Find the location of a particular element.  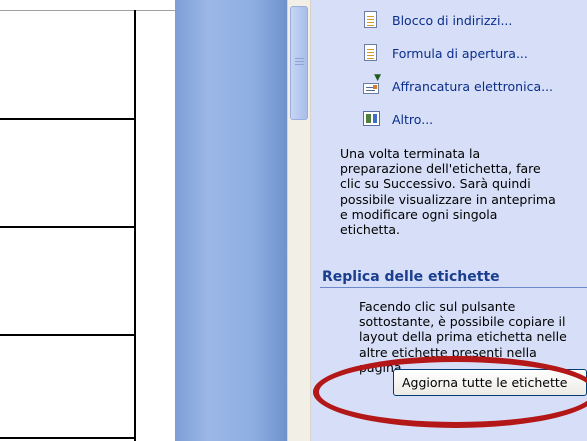

description-line: Facendo clic sul pulsante is located at coordinates (437, 306).